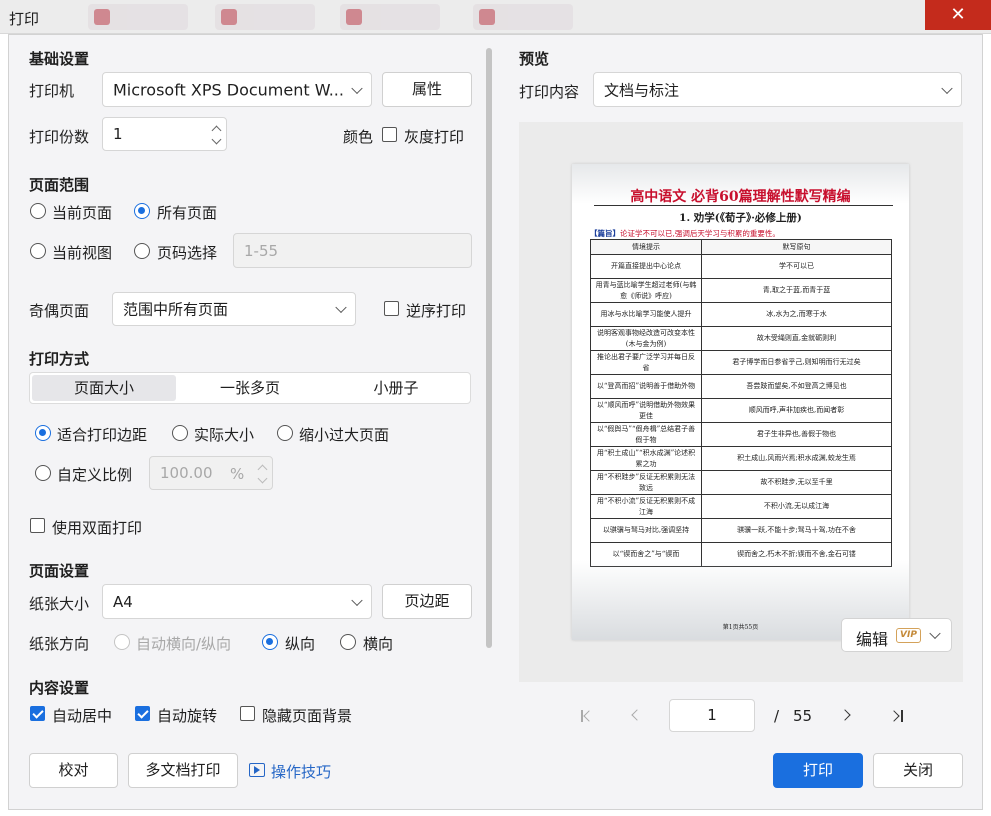 This screenshot has height=816, width=991. I want to click on landscape-radio, so click(348, 642).